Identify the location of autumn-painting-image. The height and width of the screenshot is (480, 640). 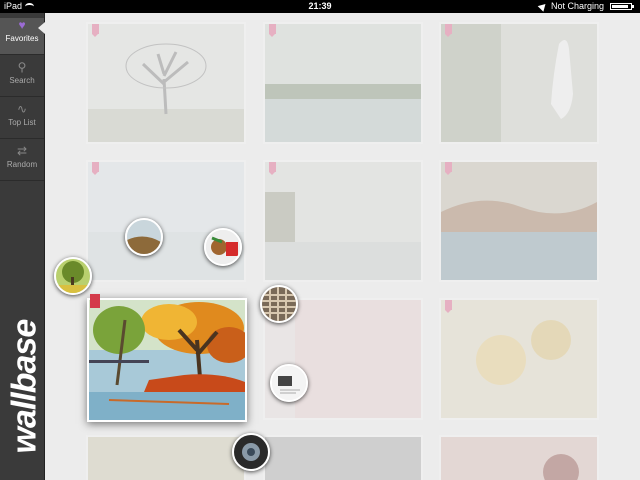
(167, 360).